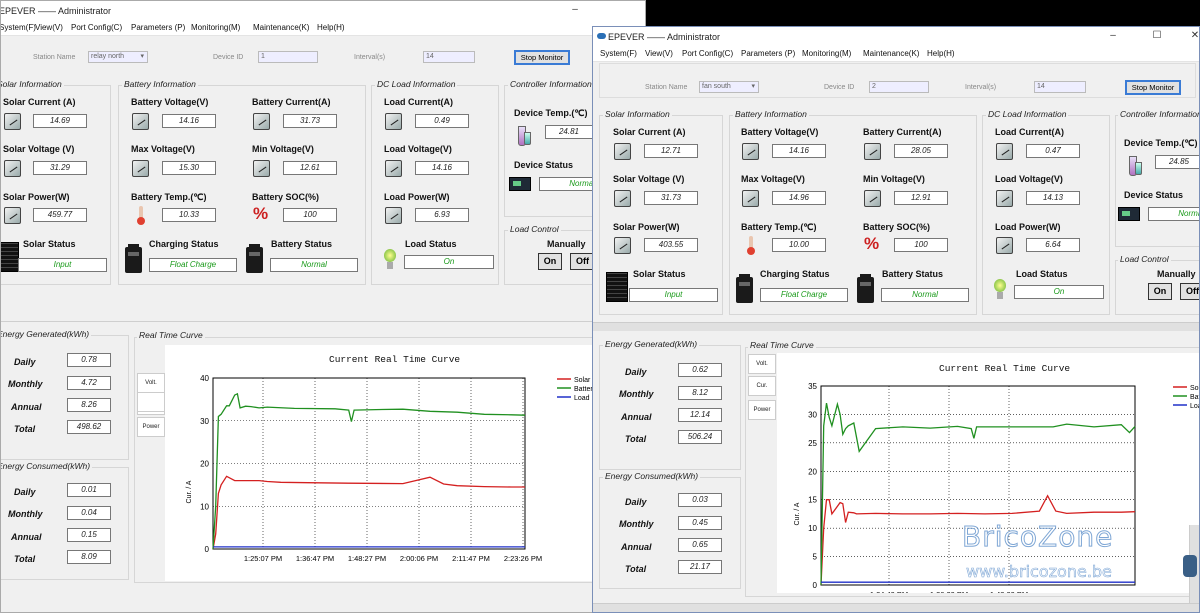  I want to click on load-group-title: DC Load Information, so click(1027, 114).